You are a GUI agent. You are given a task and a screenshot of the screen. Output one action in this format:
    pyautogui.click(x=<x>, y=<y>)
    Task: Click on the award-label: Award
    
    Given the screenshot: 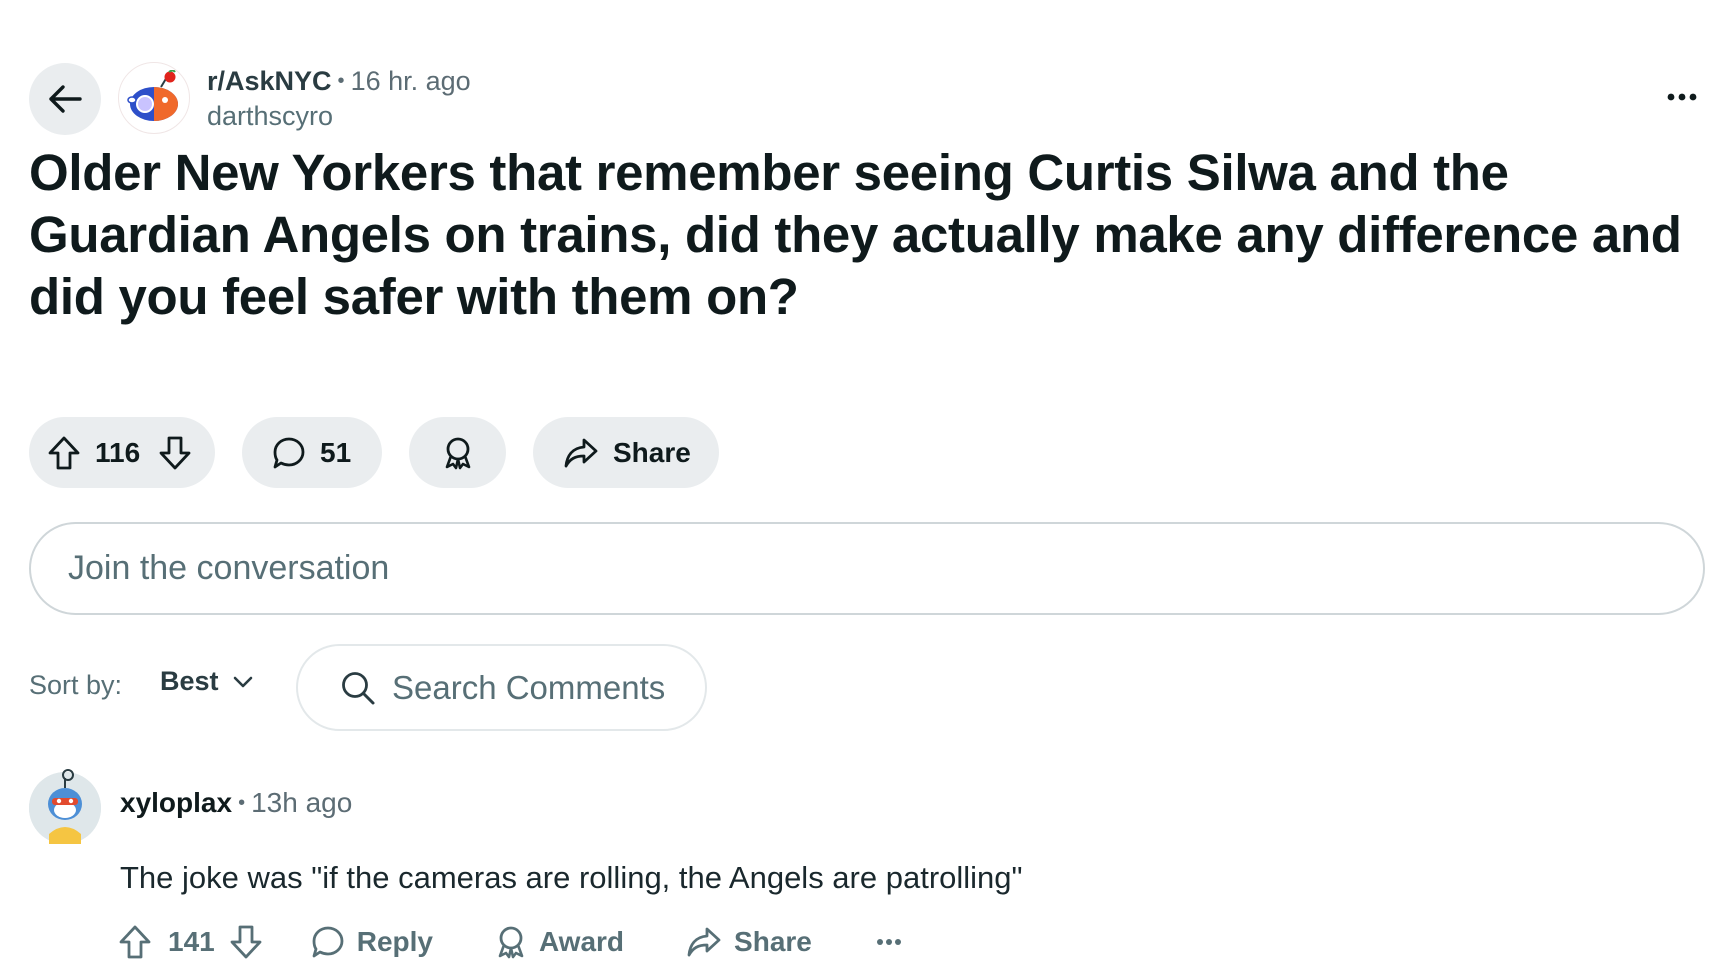 What is the action you would take?
    pyautogui.click(x=581, y=941)
    